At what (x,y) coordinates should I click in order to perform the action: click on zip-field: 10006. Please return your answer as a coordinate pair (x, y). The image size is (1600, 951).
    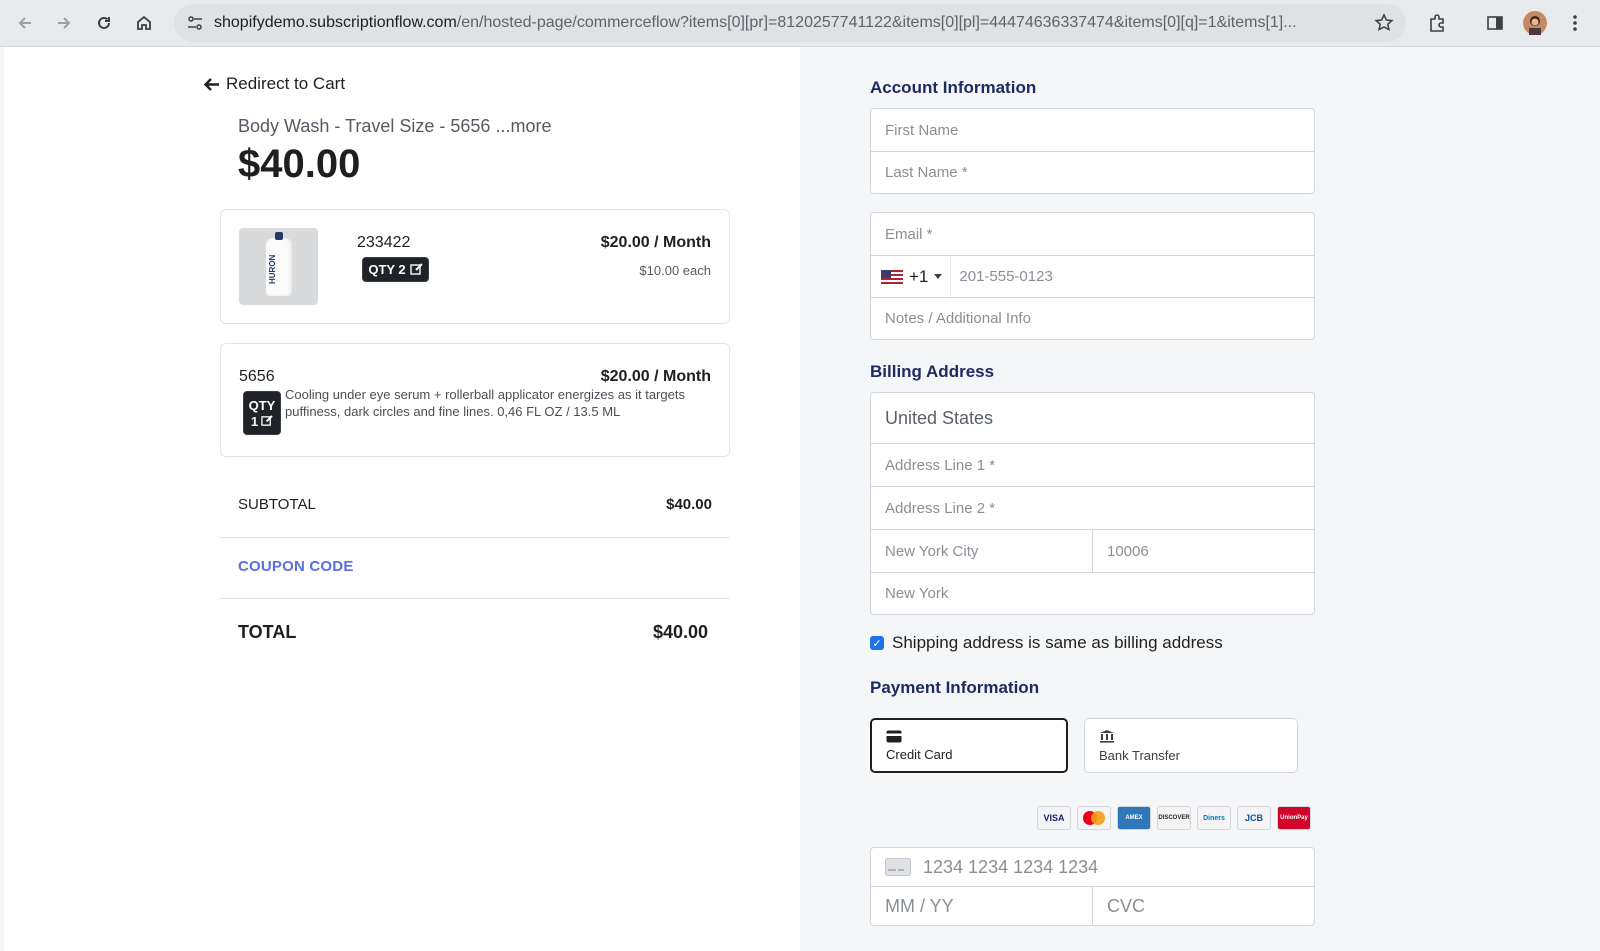
    Looking at the image, I should click on (1203, 551).